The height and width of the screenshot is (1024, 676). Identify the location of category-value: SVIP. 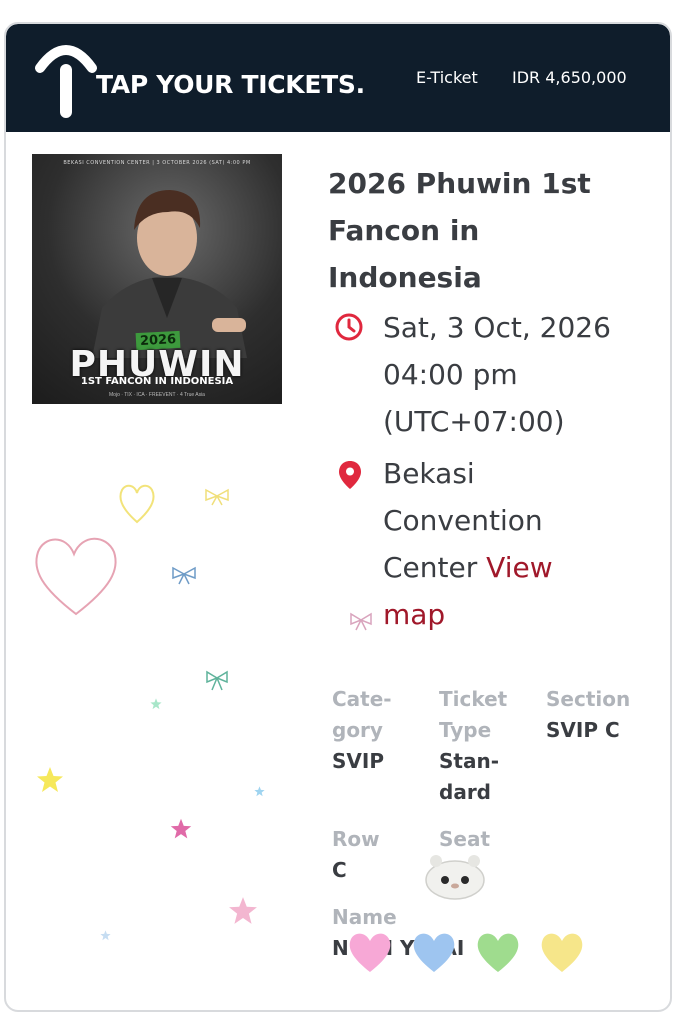
(358, 761).